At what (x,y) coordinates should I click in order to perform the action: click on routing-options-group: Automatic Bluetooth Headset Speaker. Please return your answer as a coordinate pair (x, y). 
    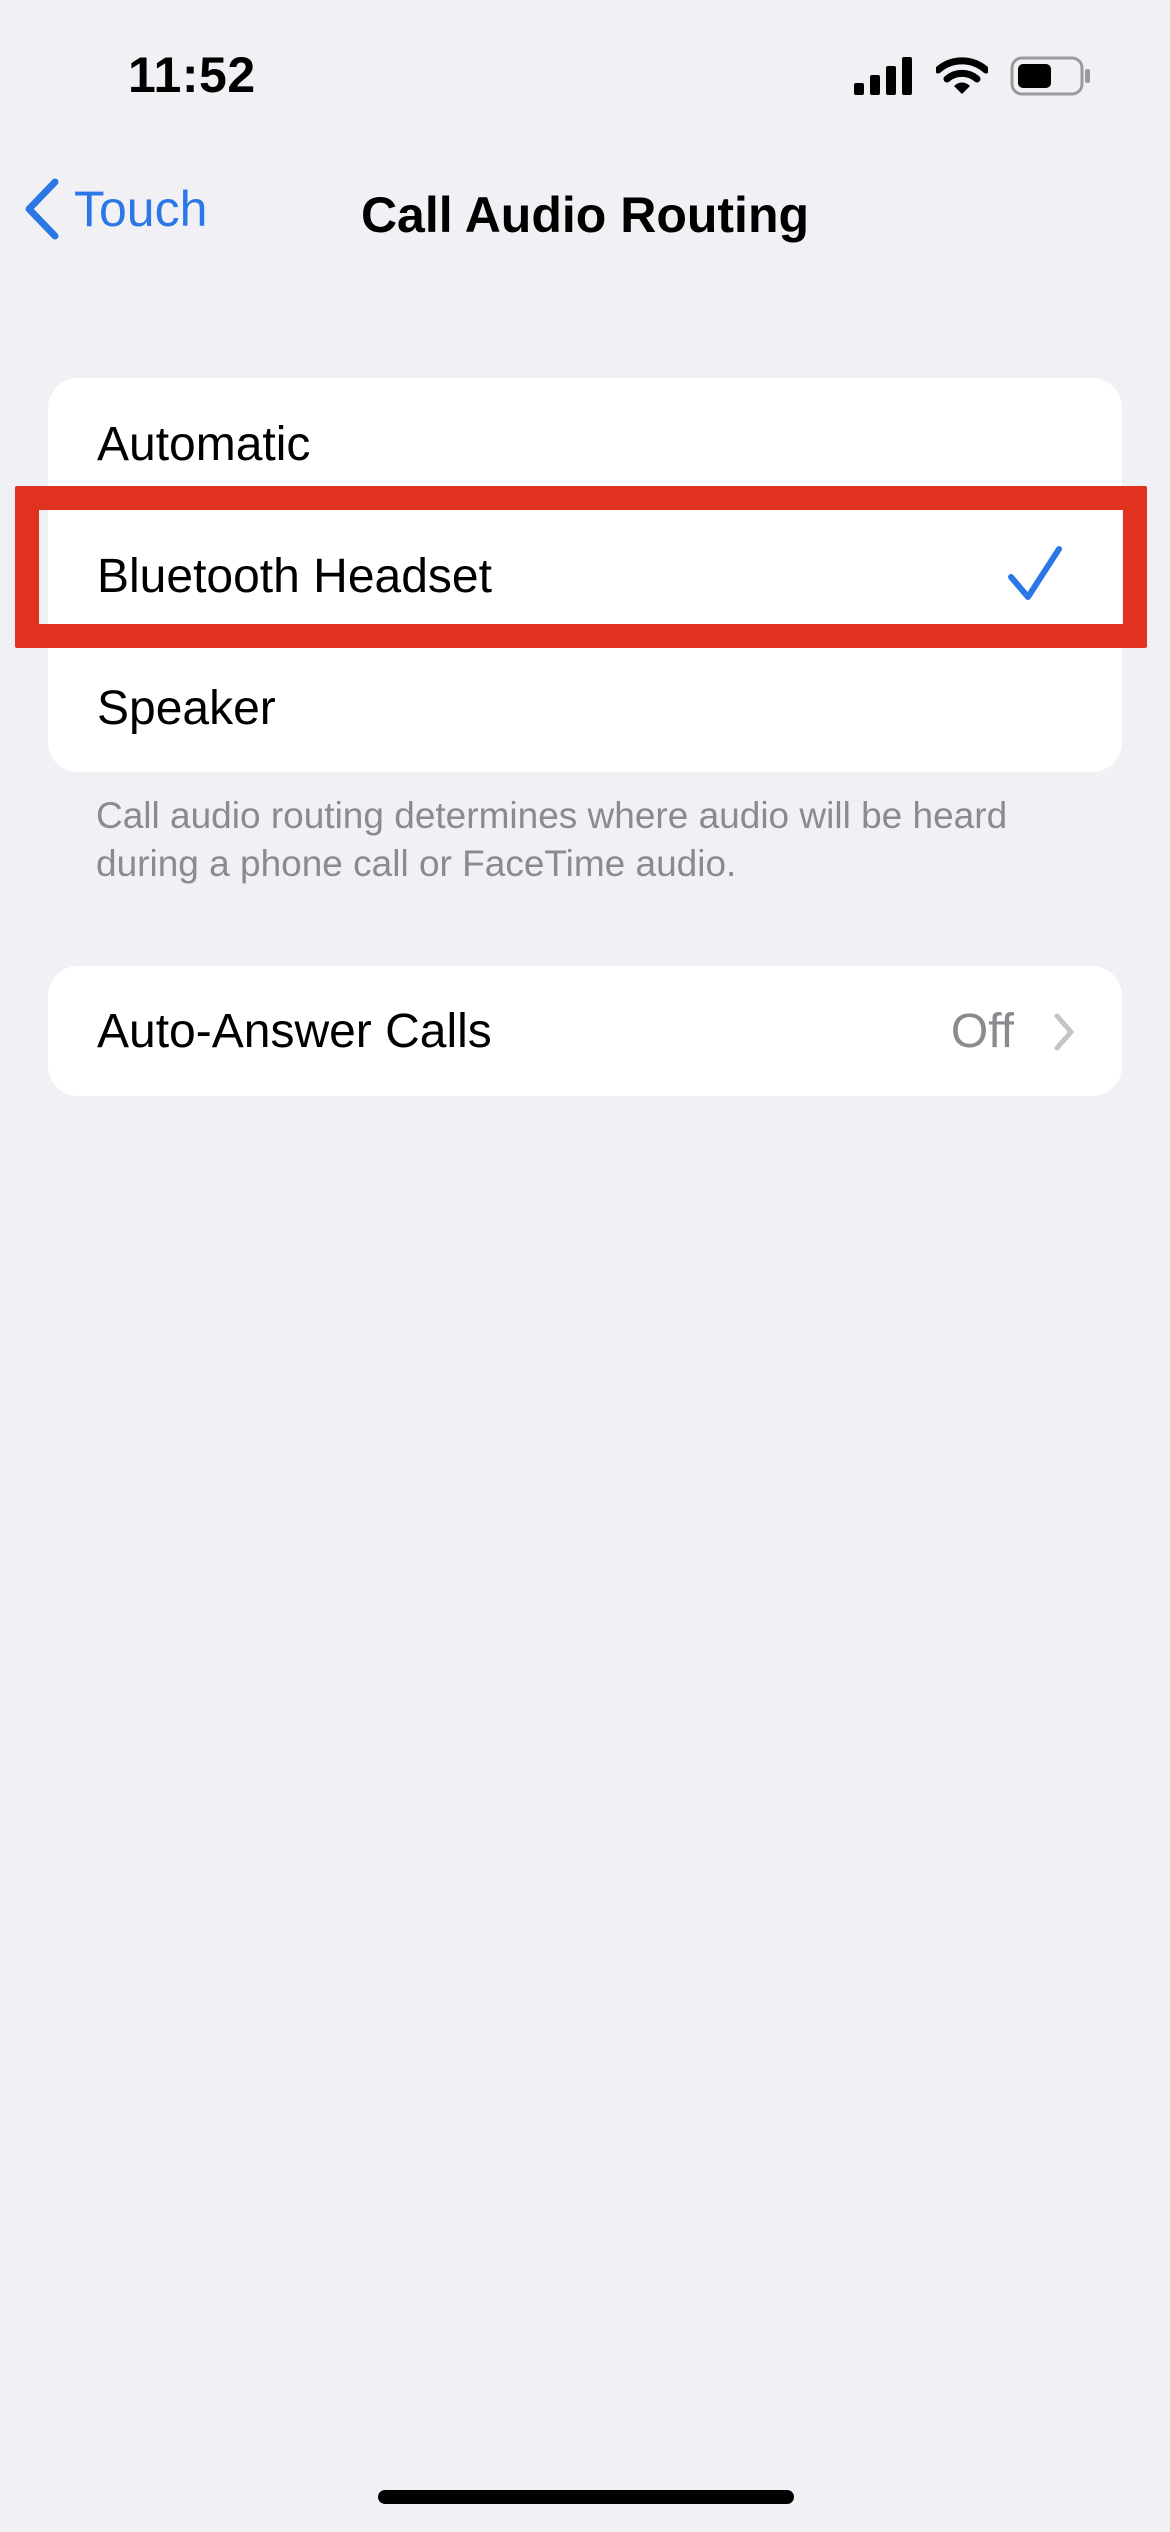
    Looking at the image, I should click on (585, 575).